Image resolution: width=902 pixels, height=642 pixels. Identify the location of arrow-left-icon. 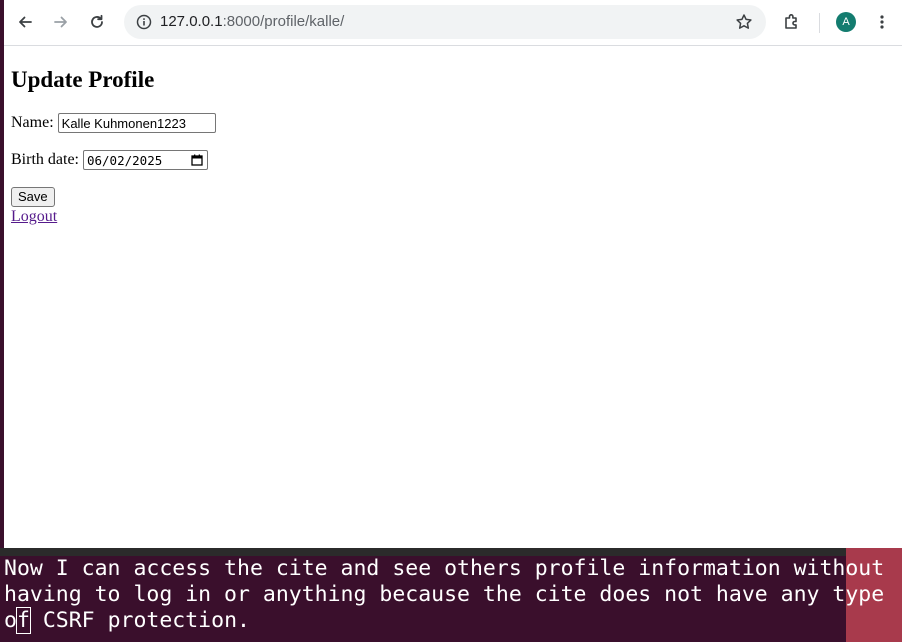
(25, 22).